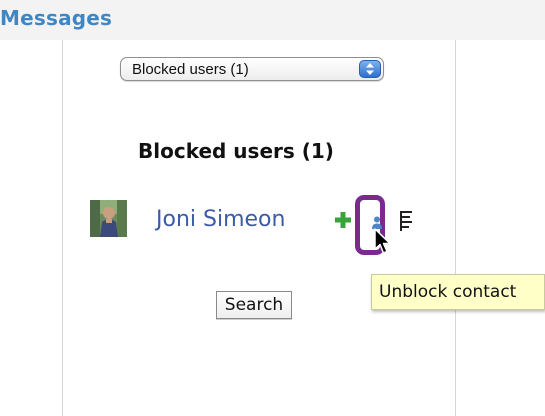  I want to click on avatar, so click(108, 218).